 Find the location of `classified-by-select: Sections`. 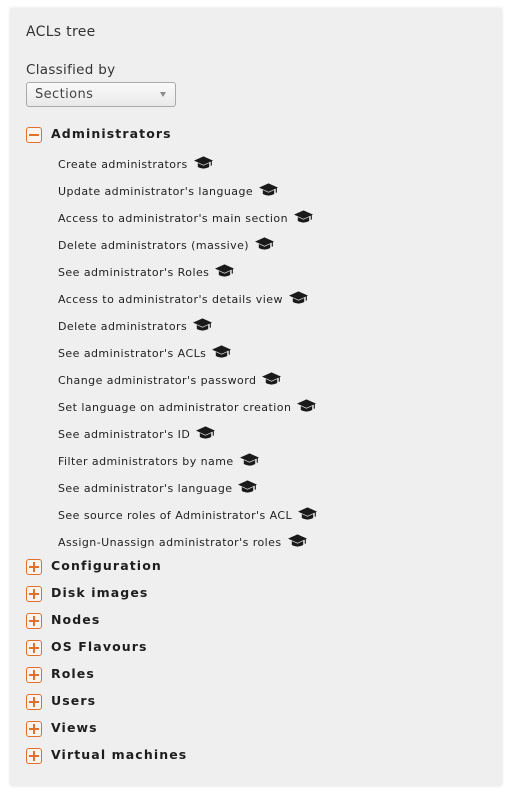

classified-by-select: Sections is located at coordinates (101, 94).